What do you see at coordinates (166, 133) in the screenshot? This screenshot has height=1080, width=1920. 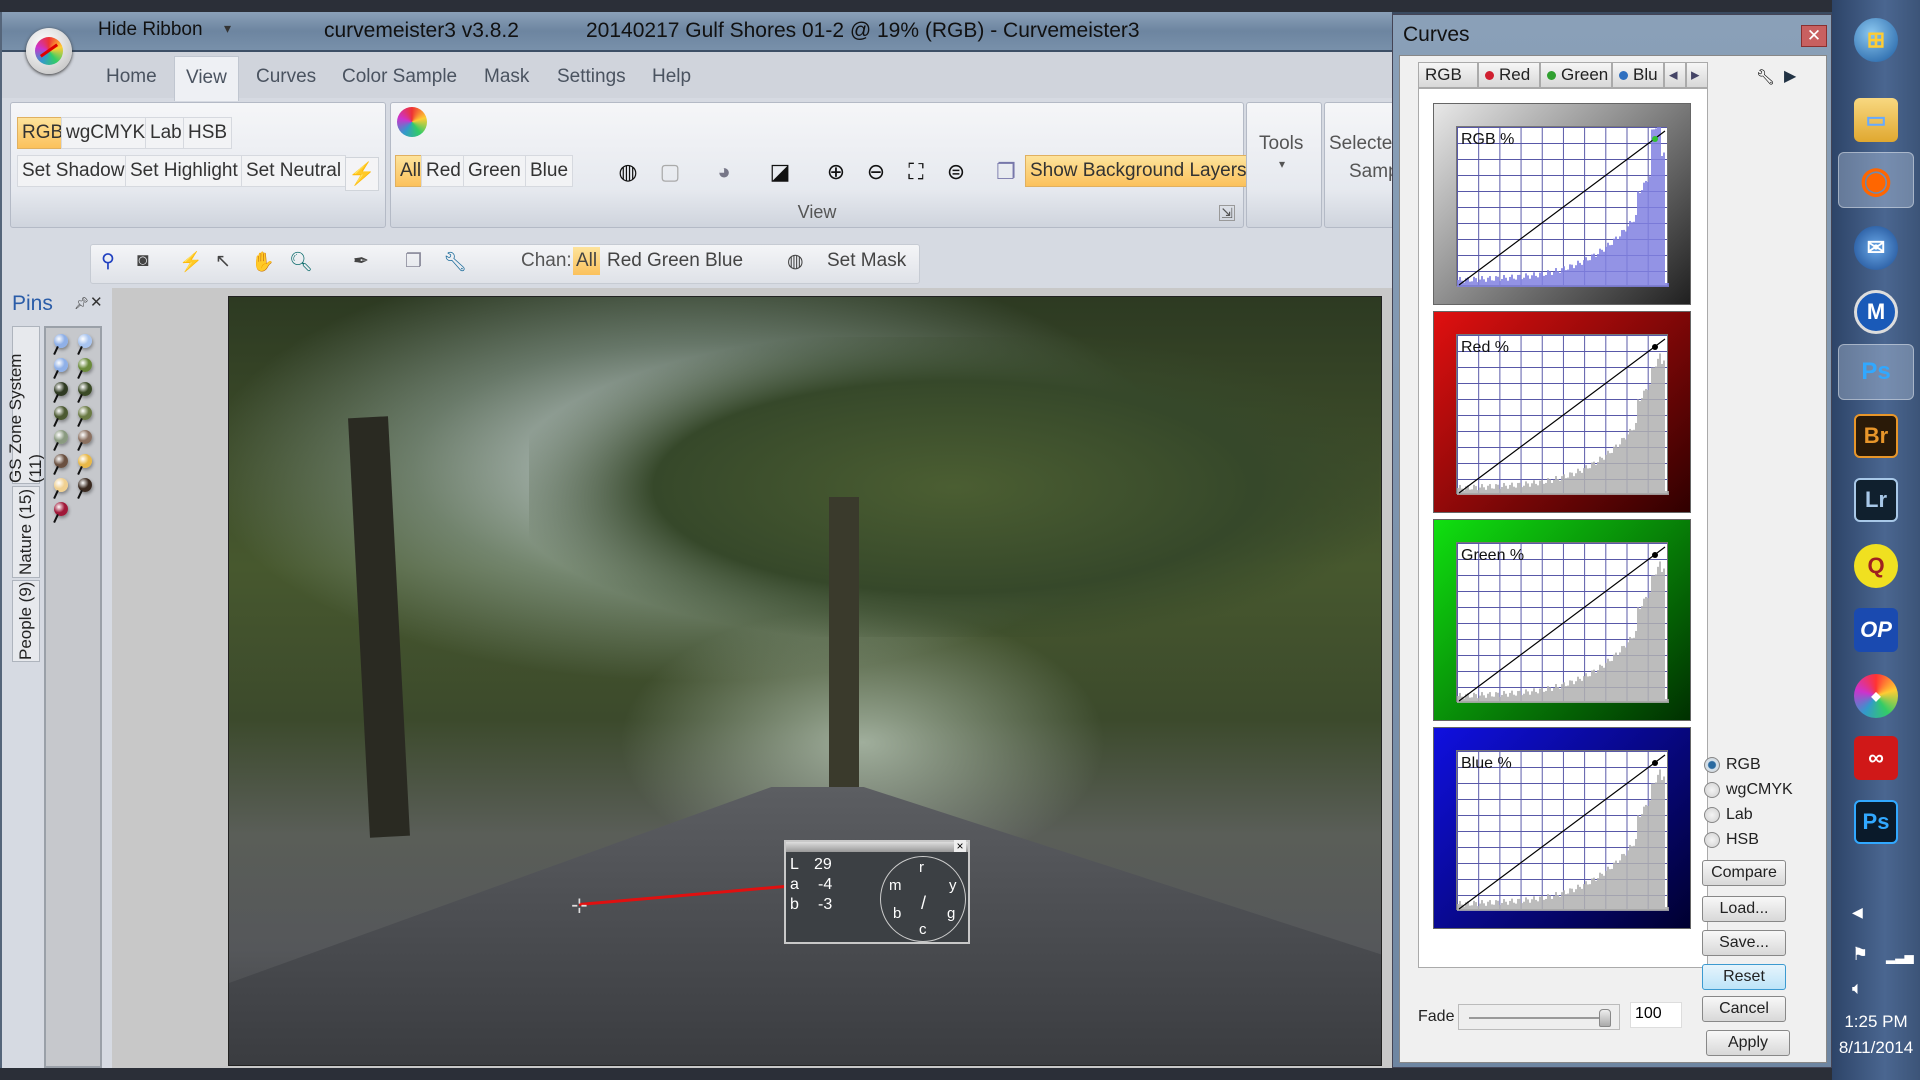 I see `mode-lab-button: Lab` at bounding box center [166, 133].